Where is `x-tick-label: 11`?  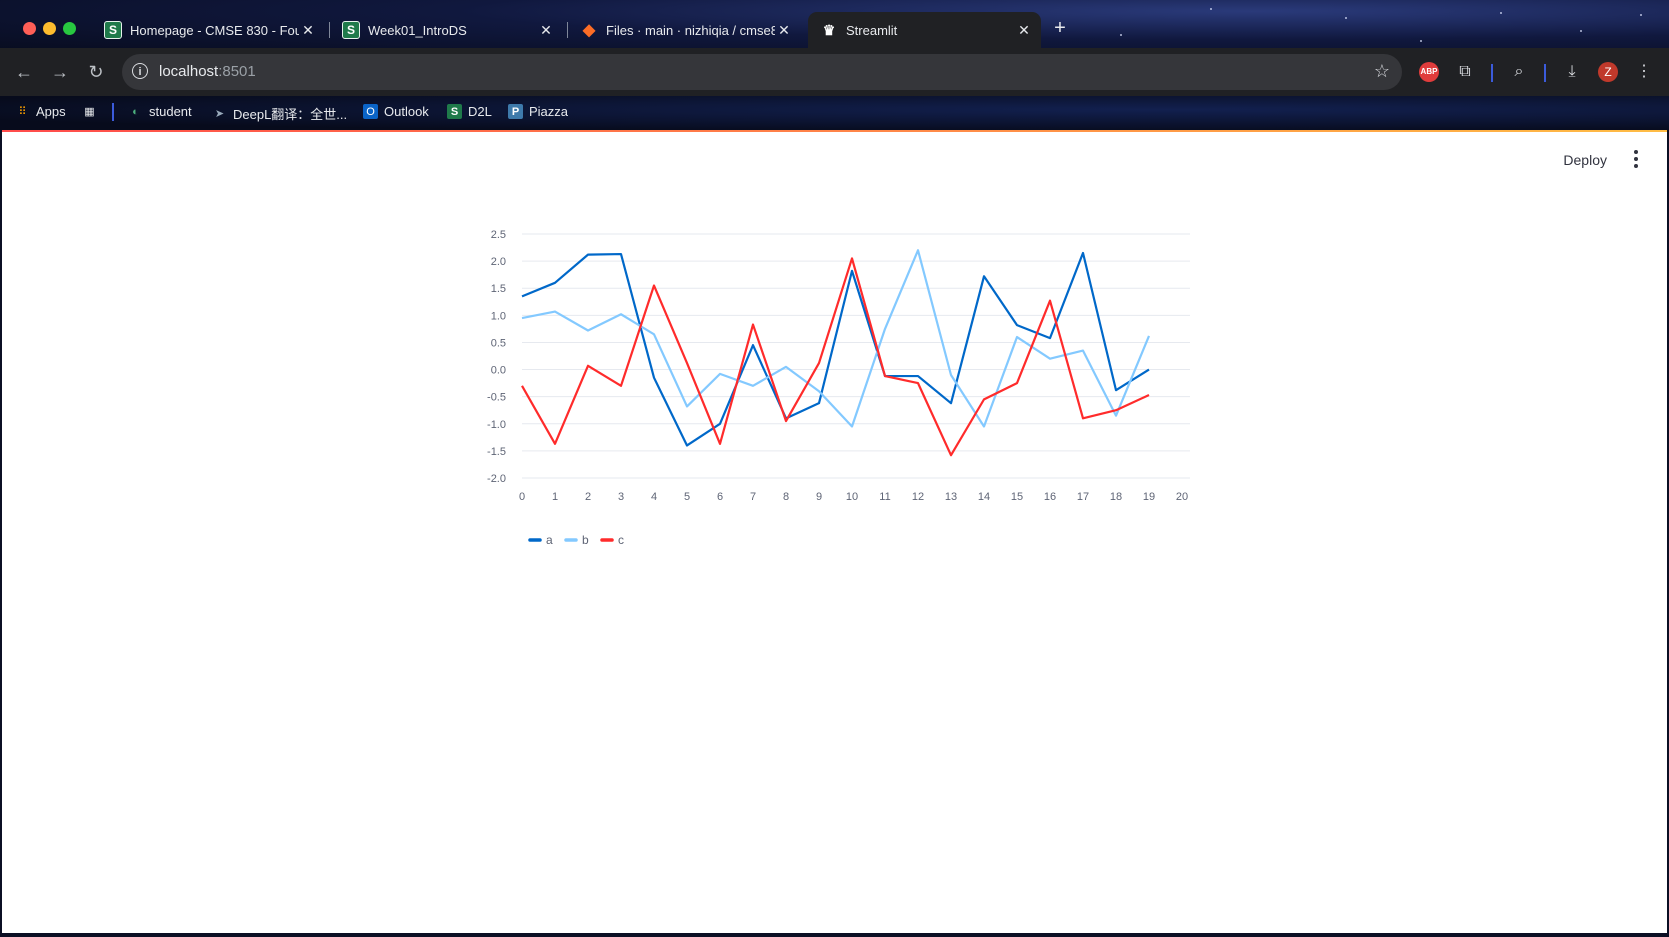 x-tick-label: 11 is located at coordinates (884, 497).